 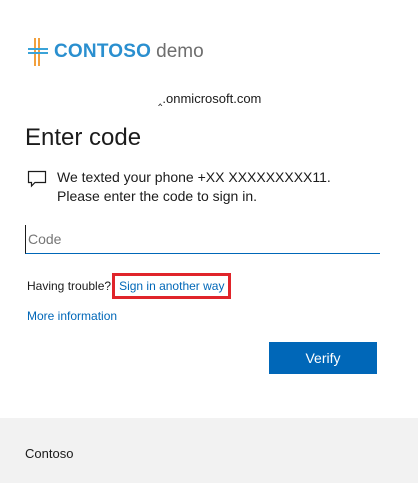 I want to click on trouble-row: Having trouble? Sign in another way, so click(x=129, y=286).